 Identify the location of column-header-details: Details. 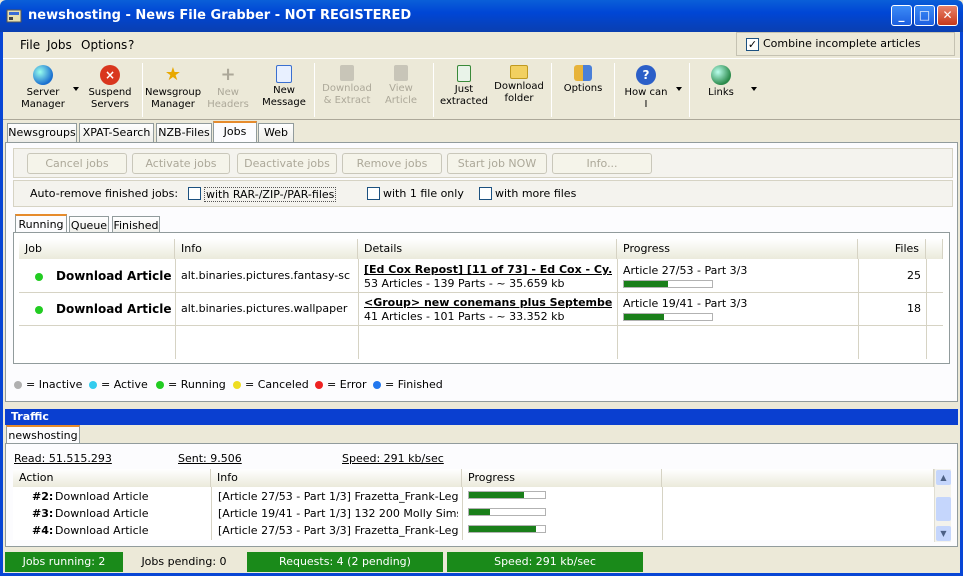
(487, 249).